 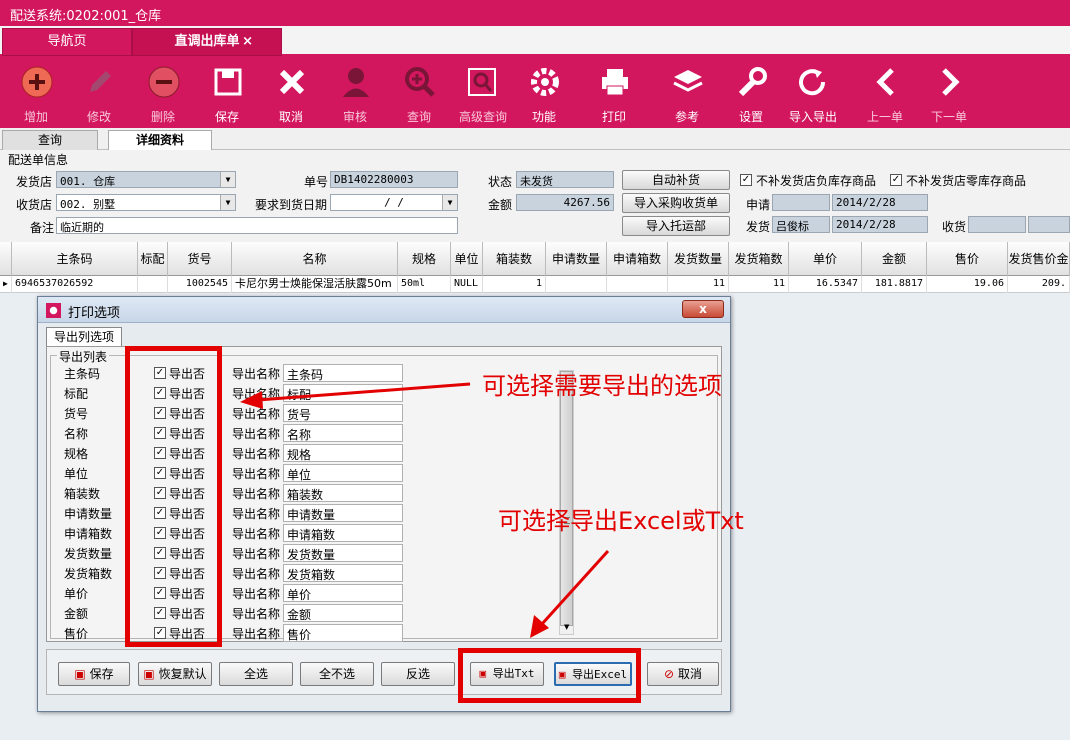 What do you see at coordinates (99, 92) in the screenshot?
I see `edit-button: 修改` at bounding box center [99, 92].